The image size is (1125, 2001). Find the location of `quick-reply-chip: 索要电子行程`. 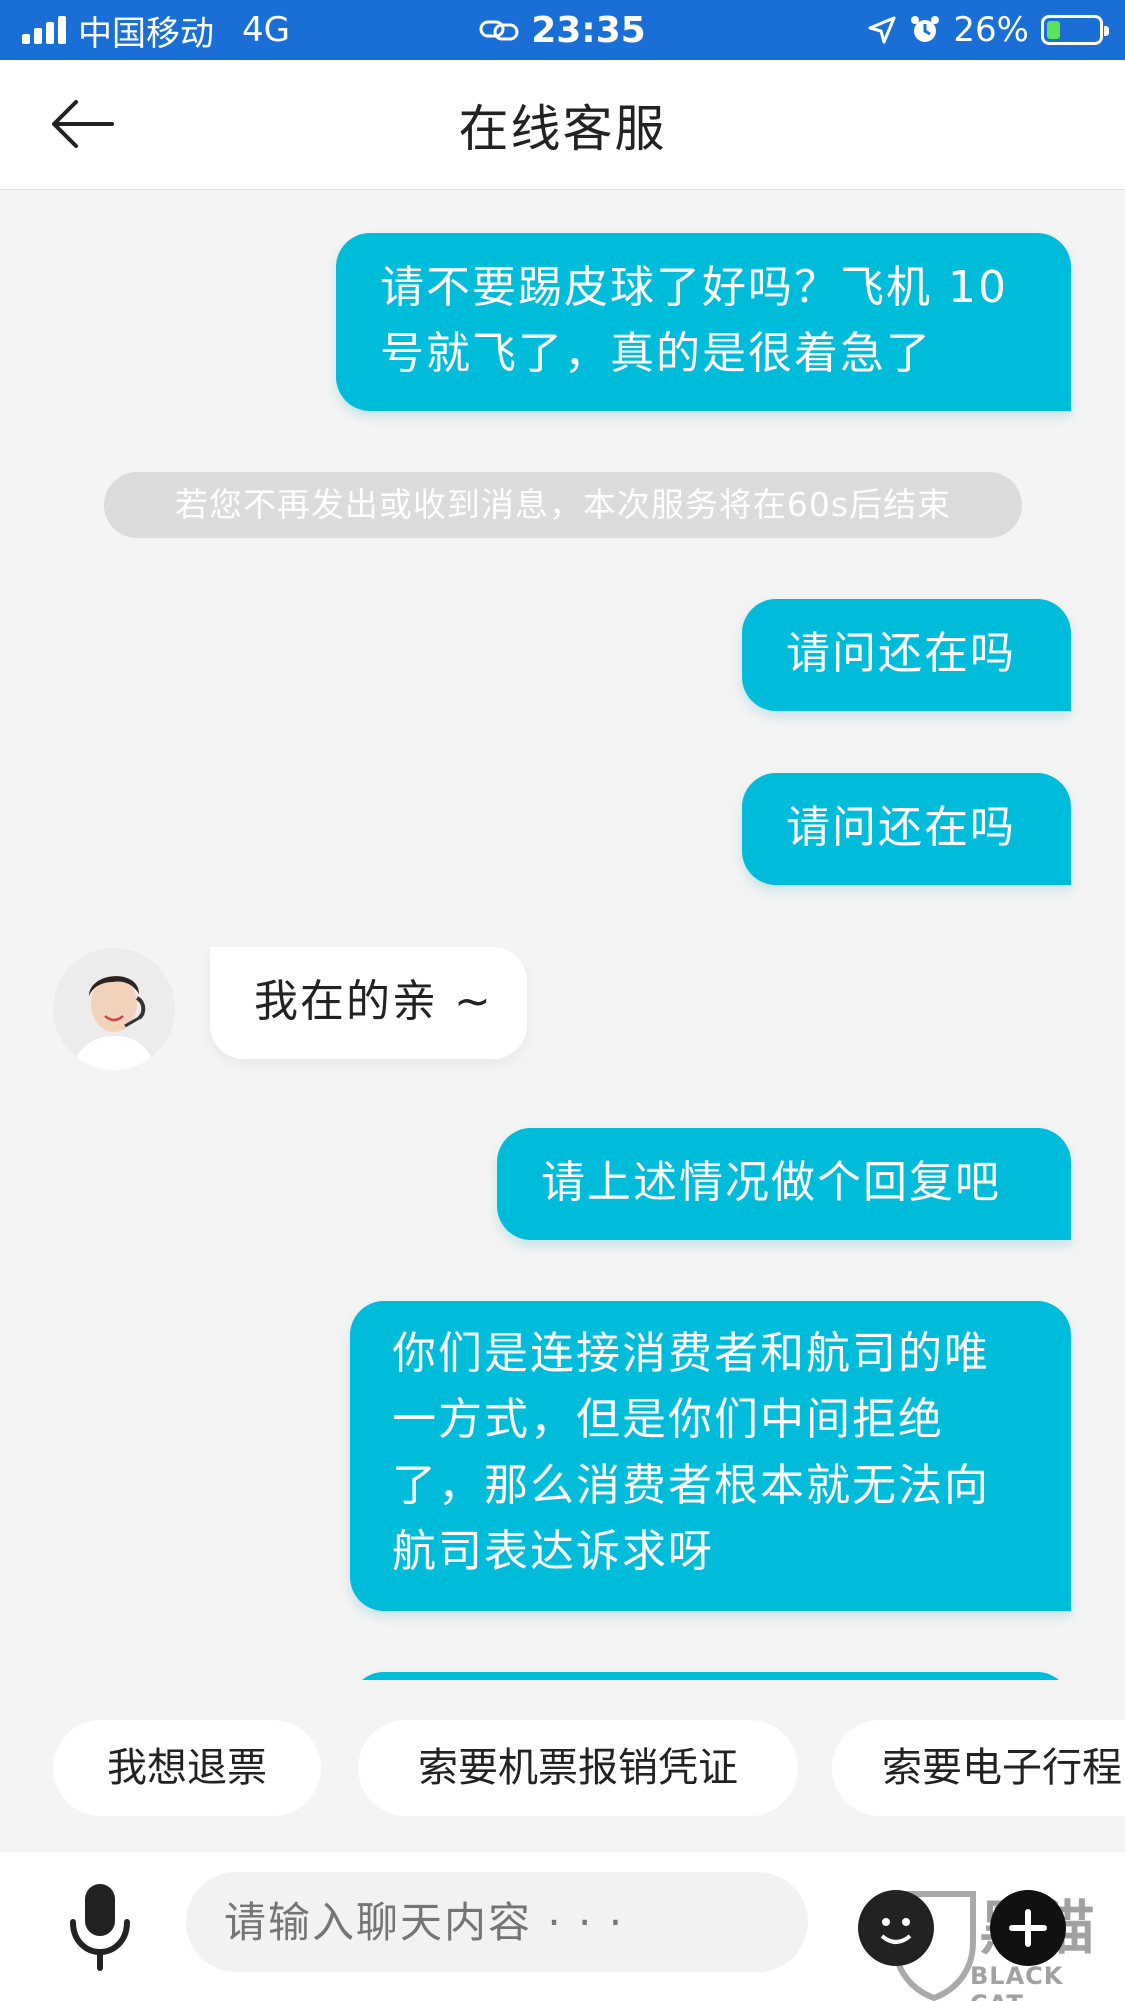

quick-reply-chip: 索要电子行程 is located at coordinates (978, 1768).